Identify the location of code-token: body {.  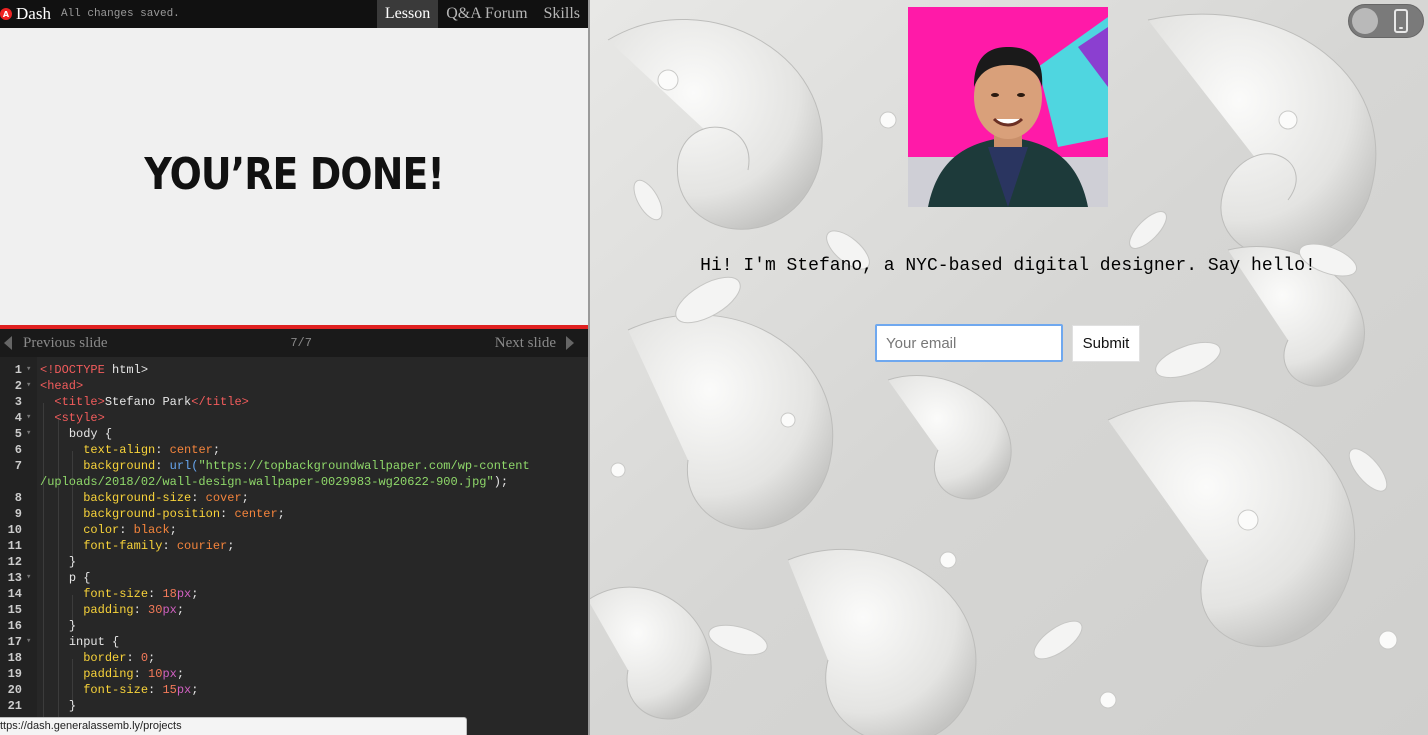
(90, 434).